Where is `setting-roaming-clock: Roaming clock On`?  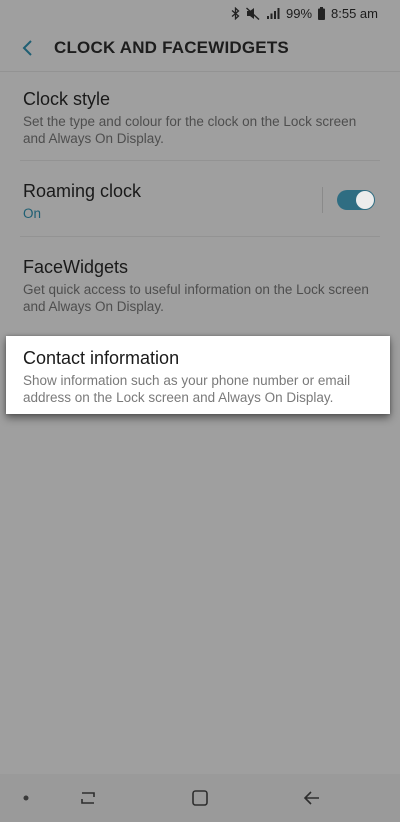 setting-roaming-clock: Roaming clock On is located at coordinates (166, 200).